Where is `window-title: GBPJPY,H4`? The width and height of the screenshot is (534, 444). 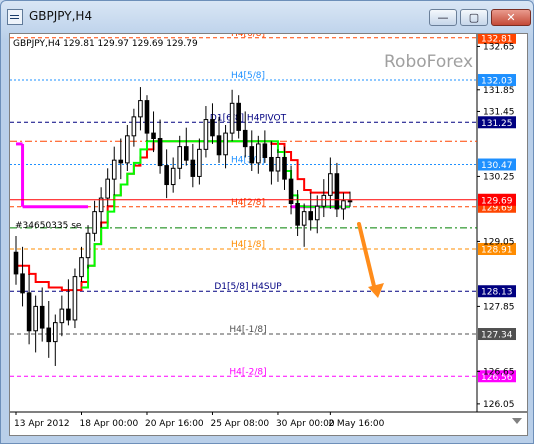
window-title: GBPJPY,H4 is located at coordinates (61, 16).